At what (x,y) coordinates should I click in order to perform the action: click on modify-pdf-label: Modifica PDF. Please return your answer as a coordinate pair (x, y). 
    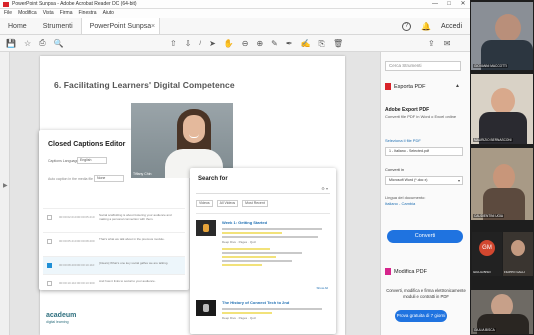
    Looking at the image, I should click on (411, 271).